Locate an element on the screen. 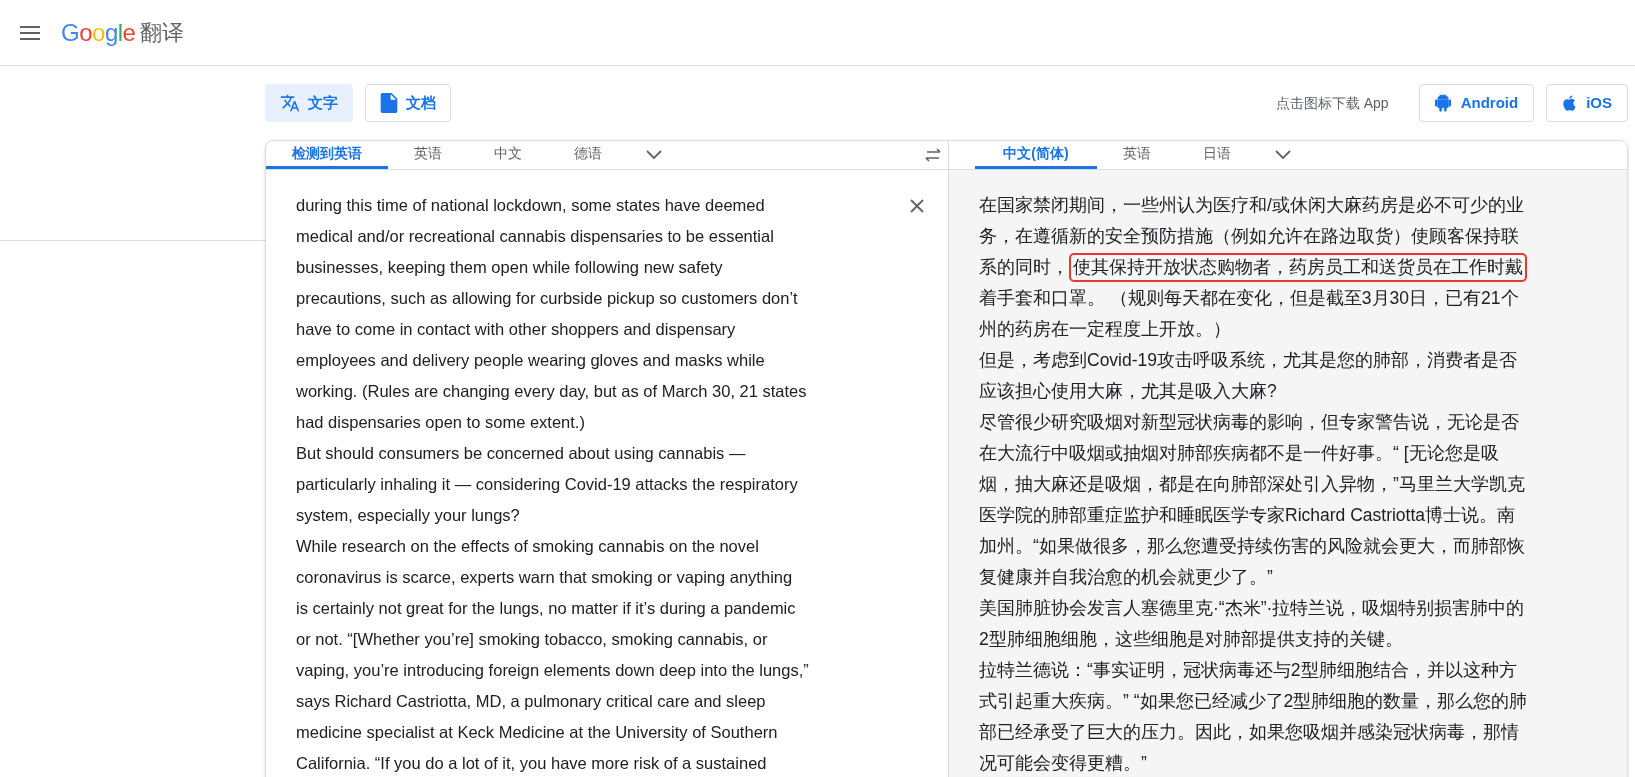 The height and width of the screenshot is (777, 1635). apple-icon is located at coordinates (1569, 103).